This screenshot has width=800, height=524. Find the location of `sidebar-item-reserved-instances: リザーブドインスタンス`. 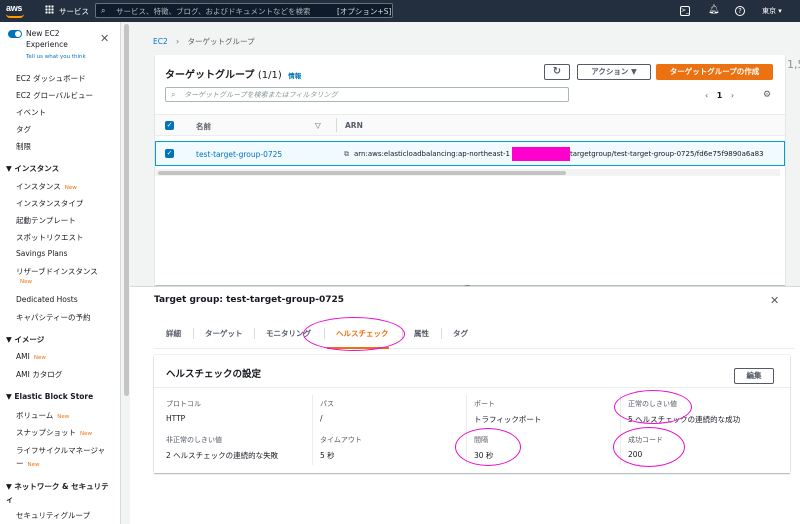

sidebar-item-reserved-instances: リザーブドインスタンス is located at coordinates (57, 271).